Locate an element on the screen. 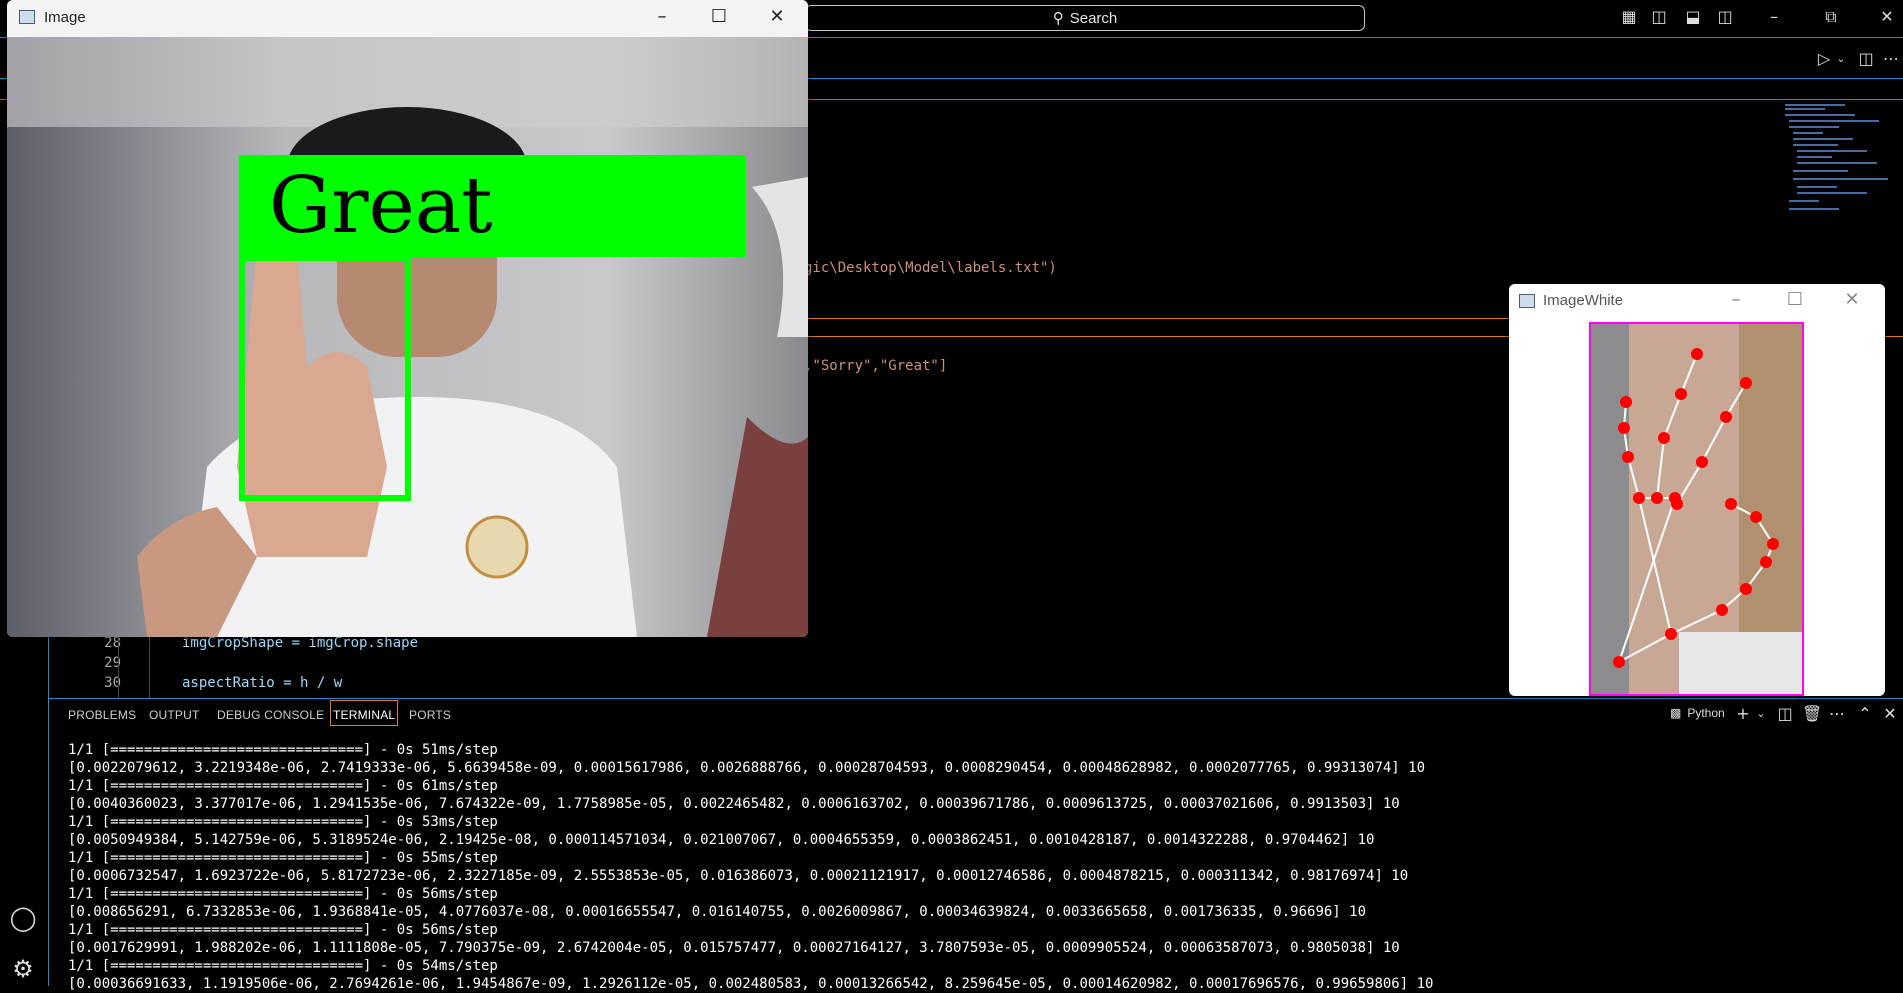 The width and height of the screenshot is (1903, 993). command-search-box: ⚲ Search is located at coordinates (1085, 18).